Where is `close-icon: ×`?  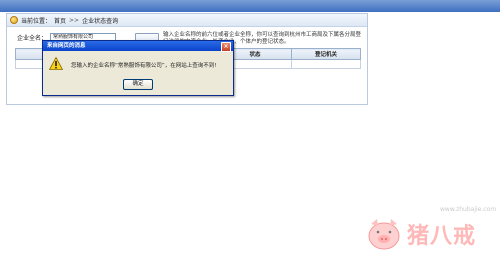 close-icon: × is located at coordinates (226, 47).